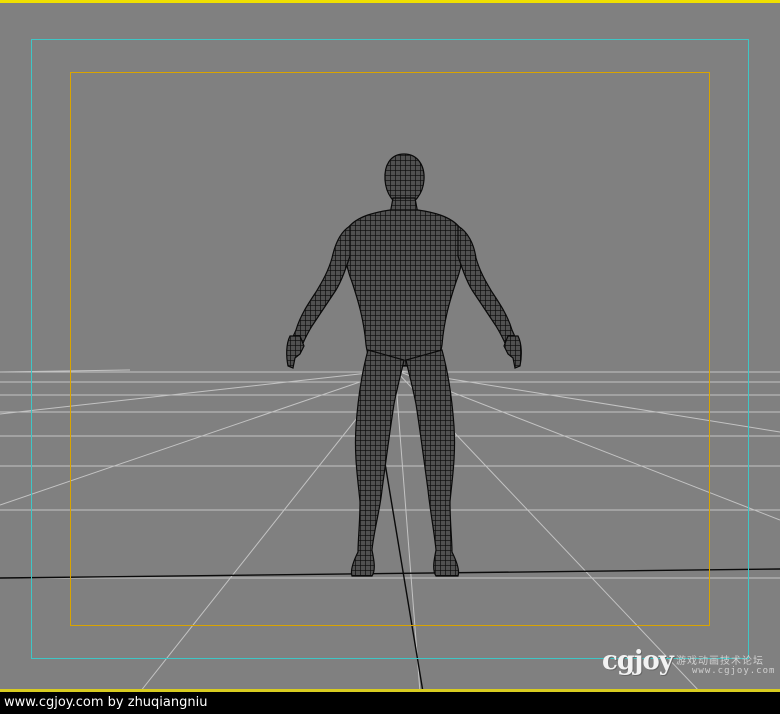 This screenshot has width=780, height=714. What do you see at coordinates (295, 352) in the screenshot?
I see `left-hand` at bounding box center [295, 352].